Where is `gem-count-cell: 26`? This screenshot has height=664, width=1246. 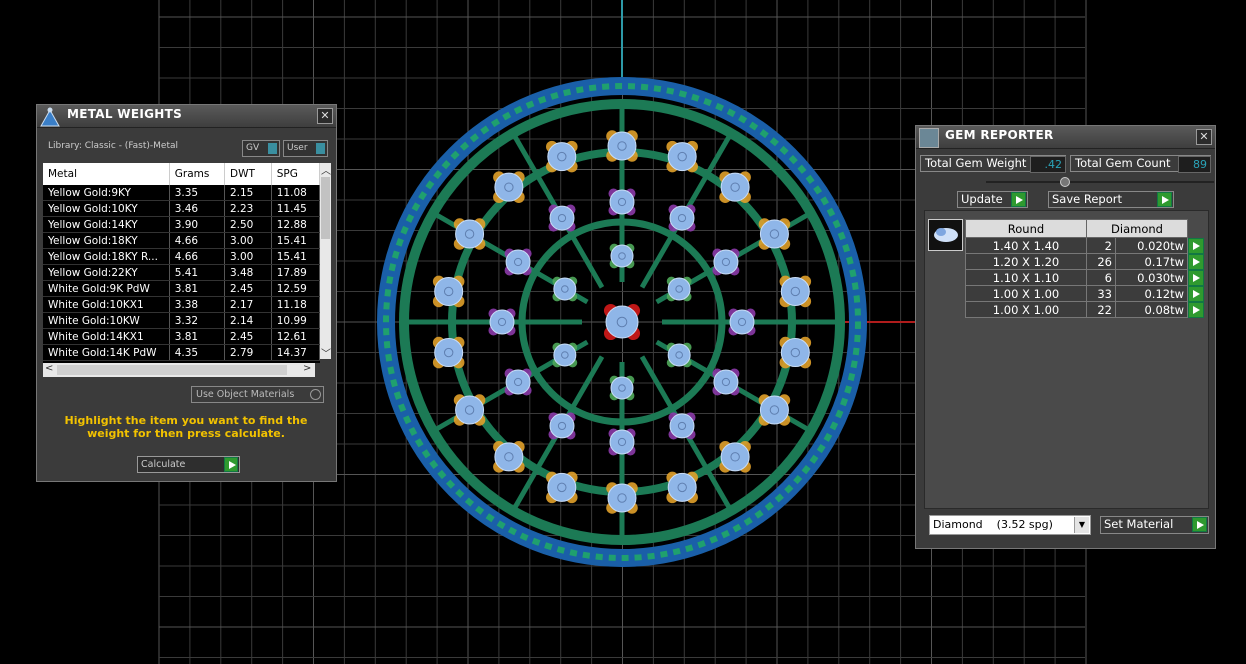
gem-count-cell: 26 is located at coordinates (1101, 261).